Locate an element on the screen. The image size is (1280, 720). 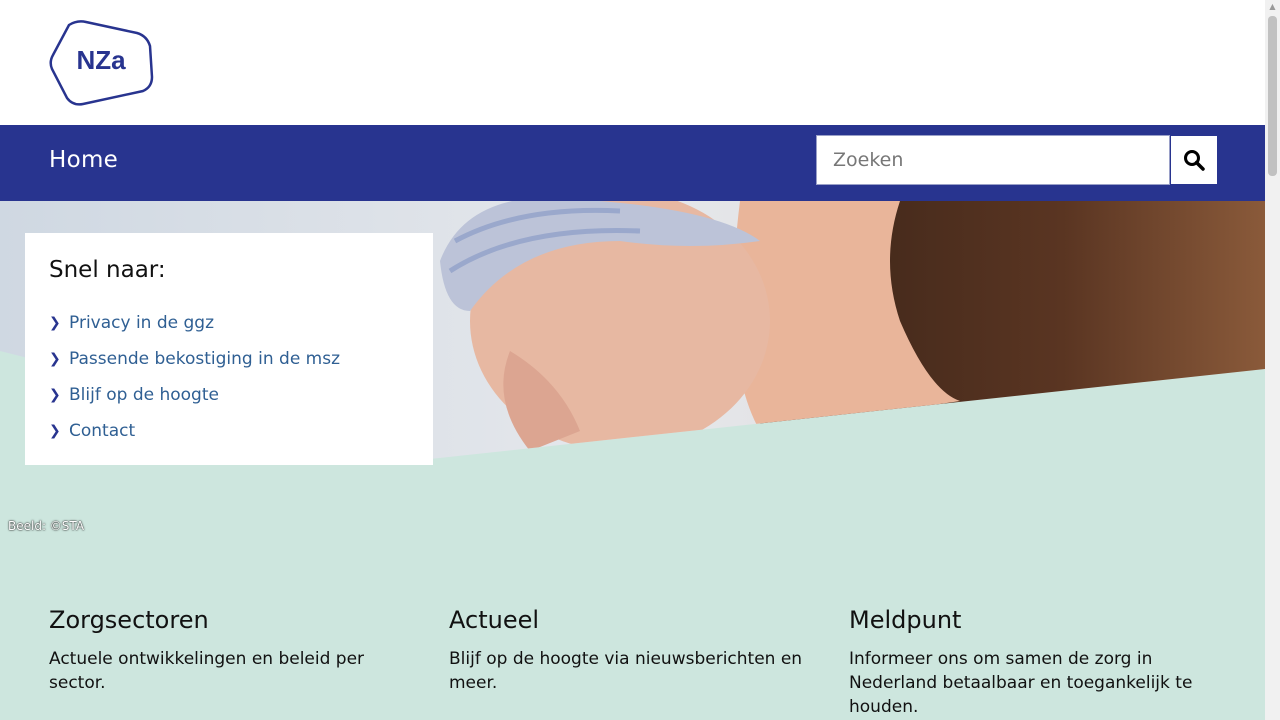
search-button is located at coordinates (1194, 160).